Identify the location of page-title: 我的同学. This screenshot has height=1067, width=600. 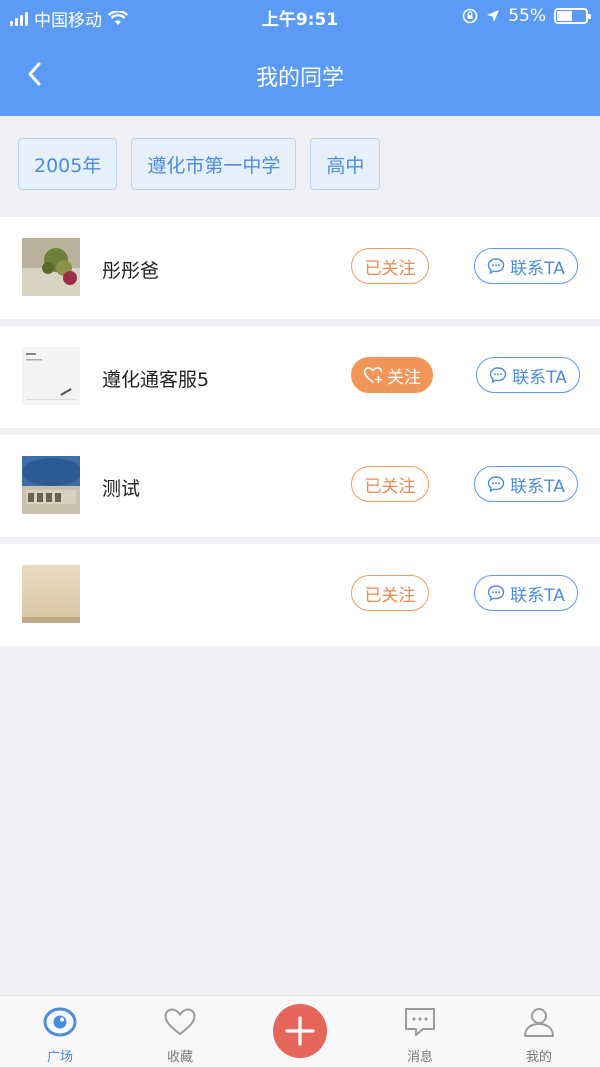
(299, 78).